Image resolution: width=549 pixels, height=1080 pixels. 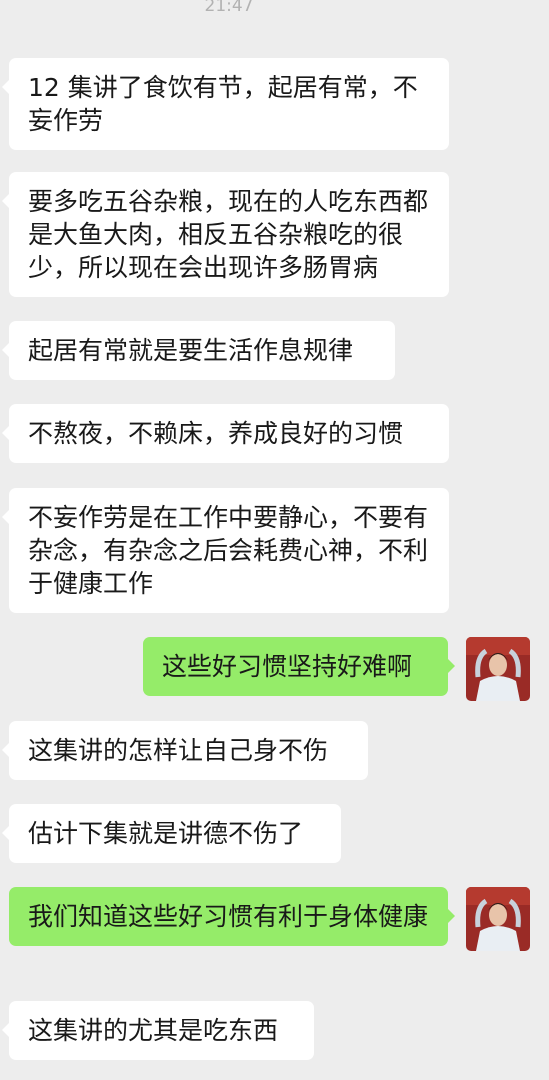 What do you see at coordinates (198, 350) in the screenshot?
I see `message-bubble-incoming: 起居有常就是要生活作息规律` at bounding box center [198, 350].